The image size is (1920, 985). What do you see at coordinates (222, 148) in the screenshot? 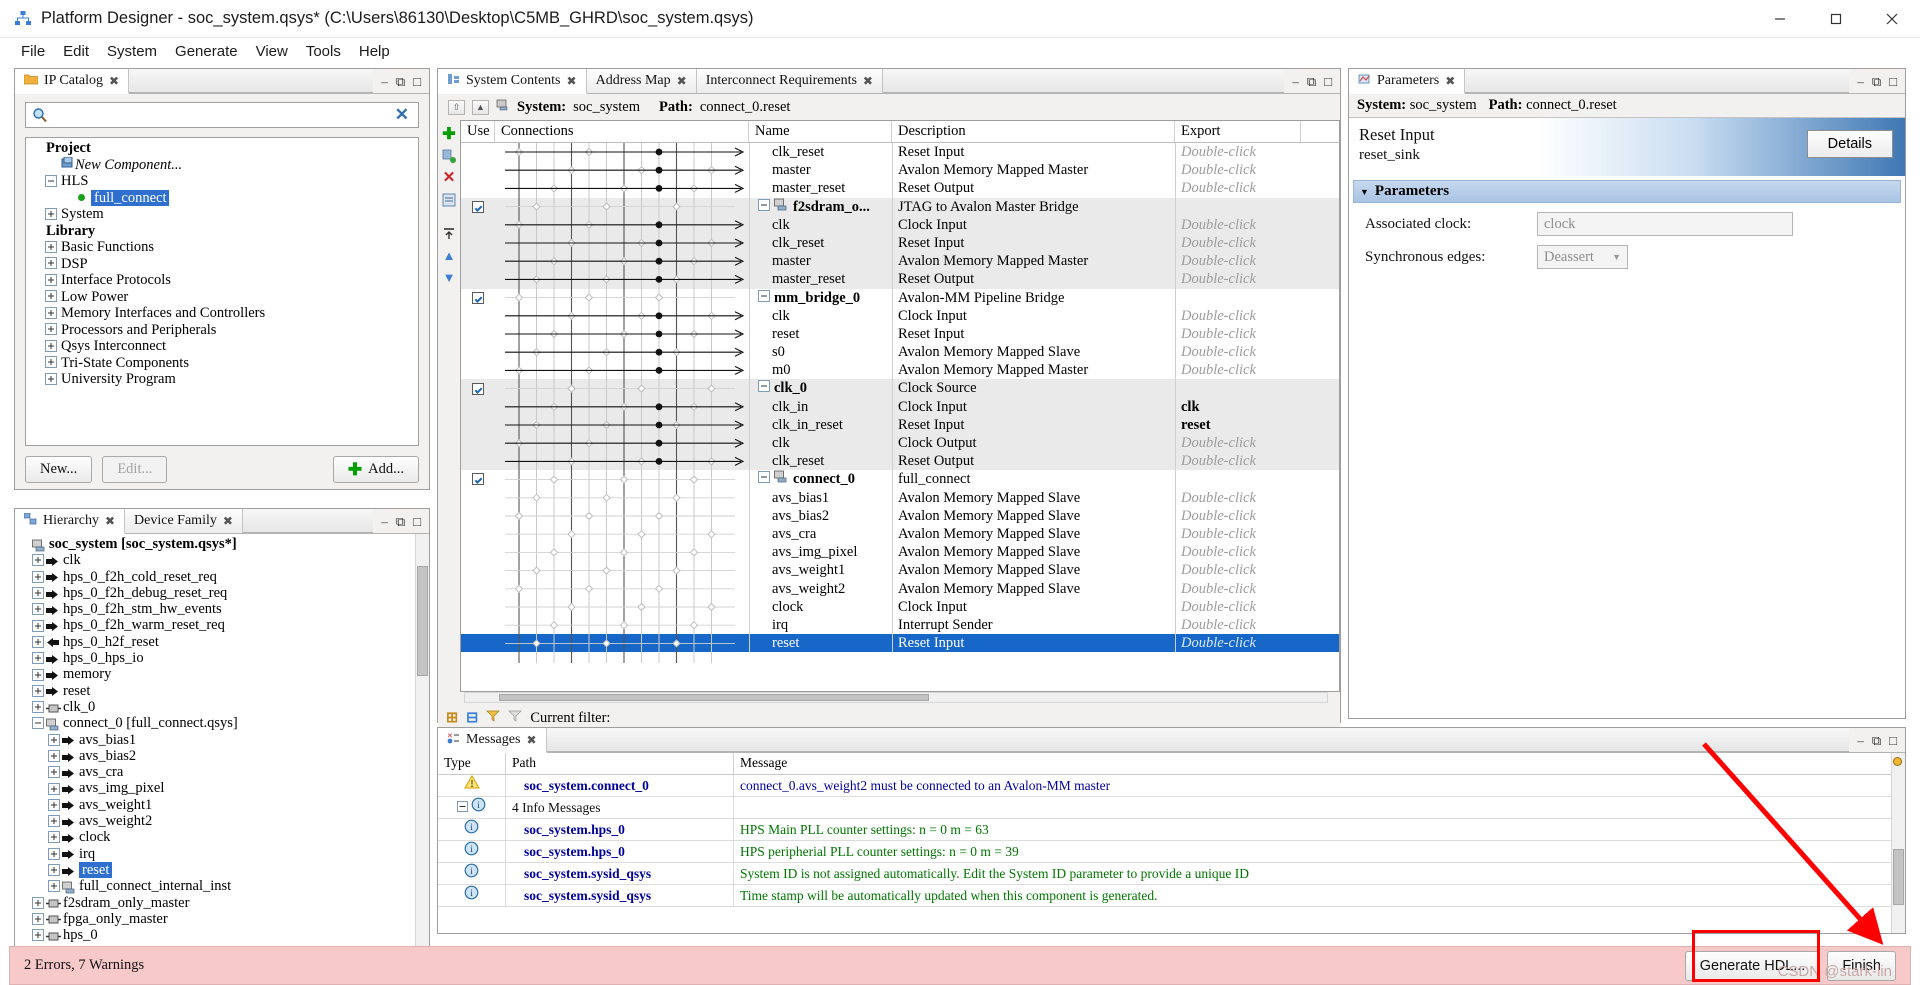
I see `ip-catalog-tree-item: Project` at bounding box center [222, 148].